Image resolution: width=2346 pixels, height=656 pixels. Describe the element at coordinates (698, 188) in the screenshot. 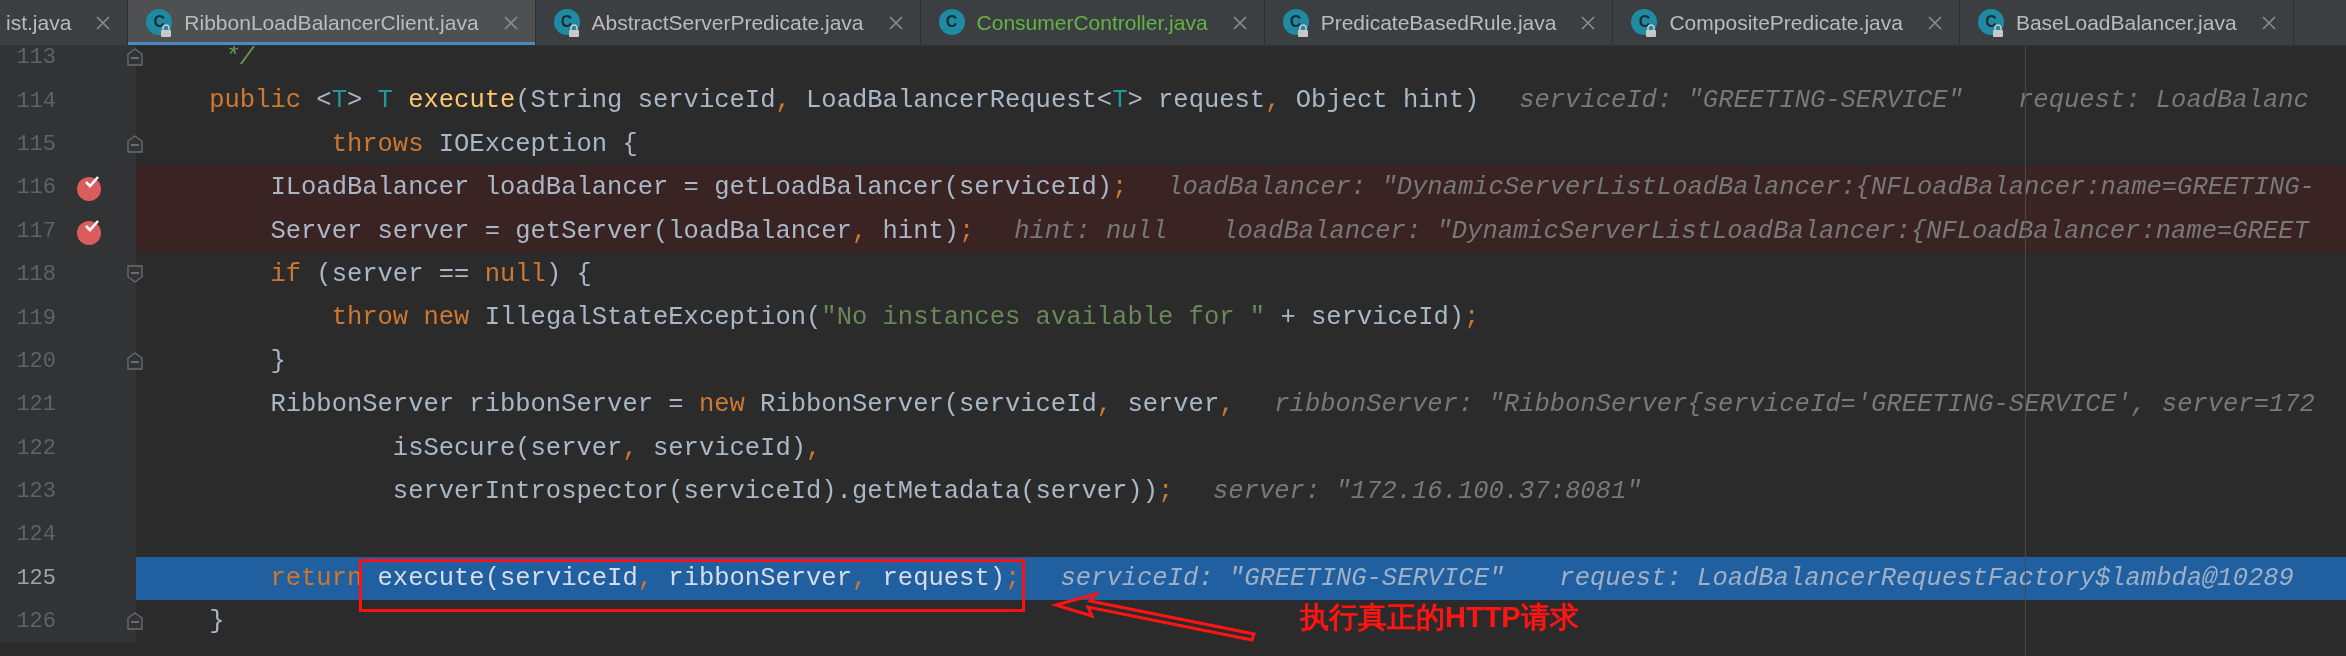

I see `code-line: ILoadBalancer loadBalancer = getLoadBalancer(serviceId);` at that location.